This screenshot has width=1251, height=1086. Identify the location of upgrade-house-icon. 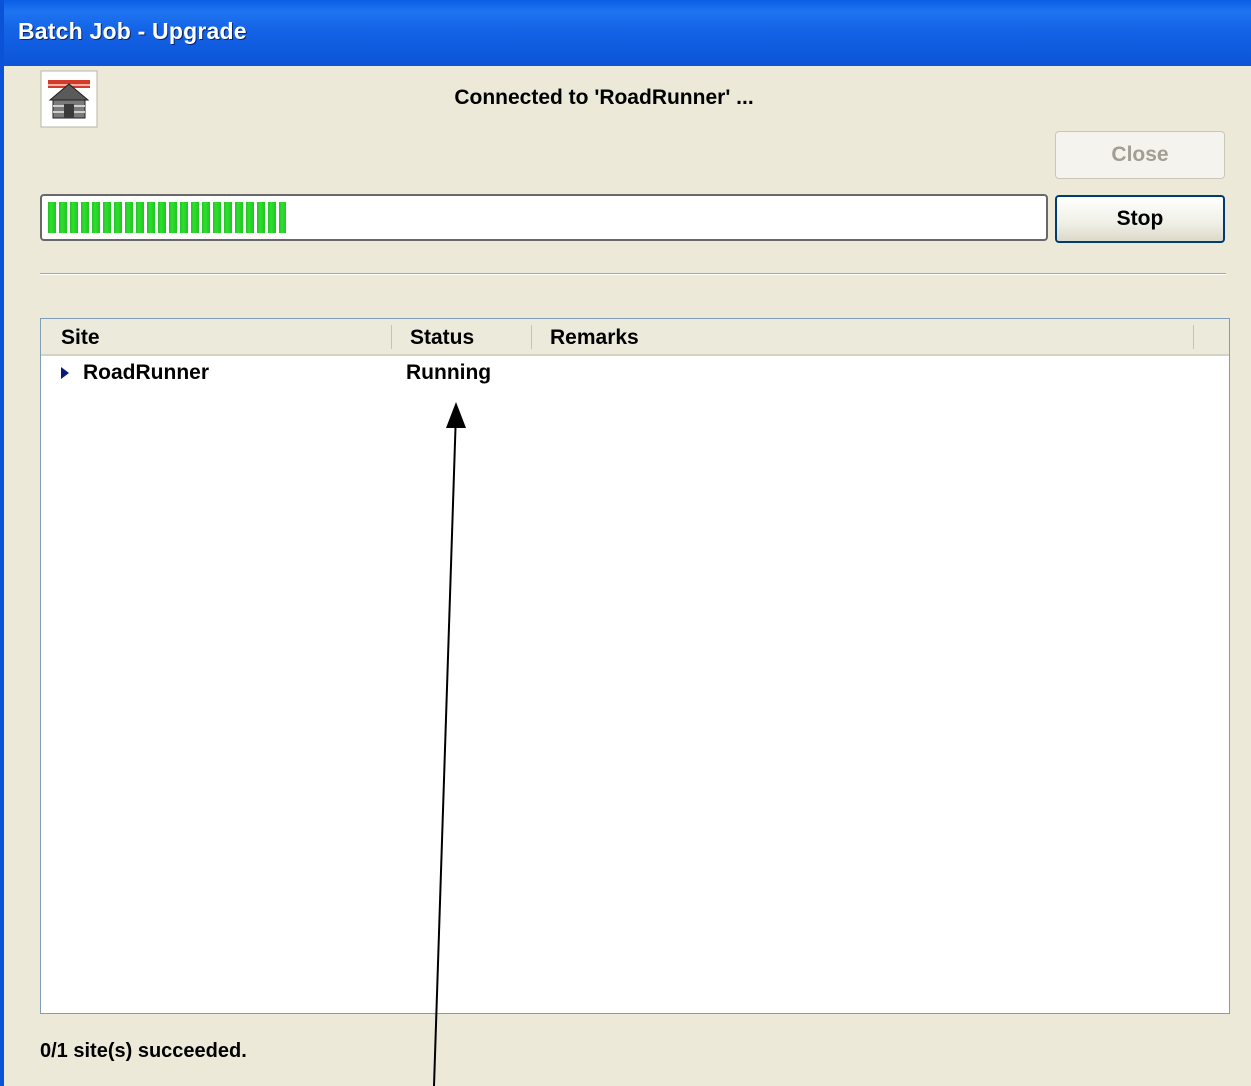
(69, 99).